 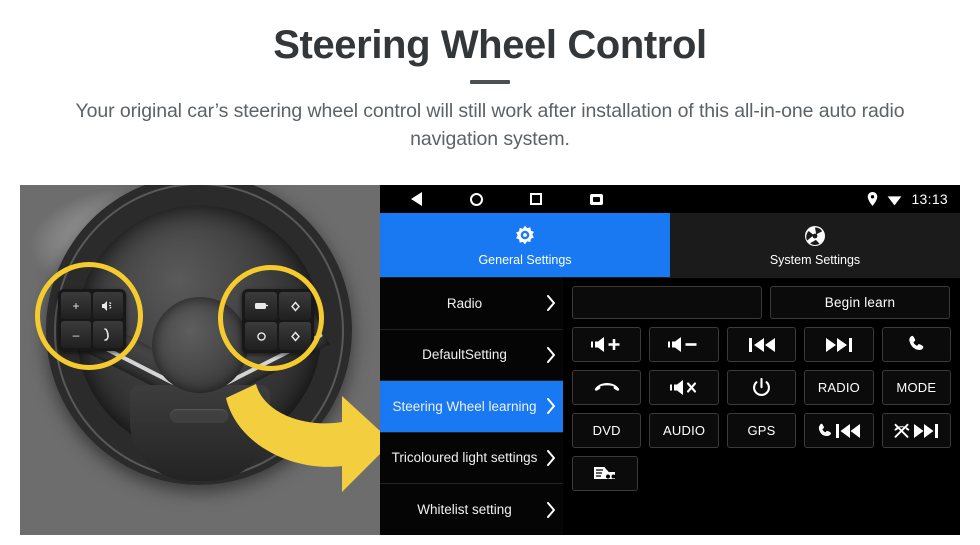 What do you see at coordinates (464, 303) in the screenshot?
I see `sidebar-item-label: Radio` at bounding box center [464, 303].